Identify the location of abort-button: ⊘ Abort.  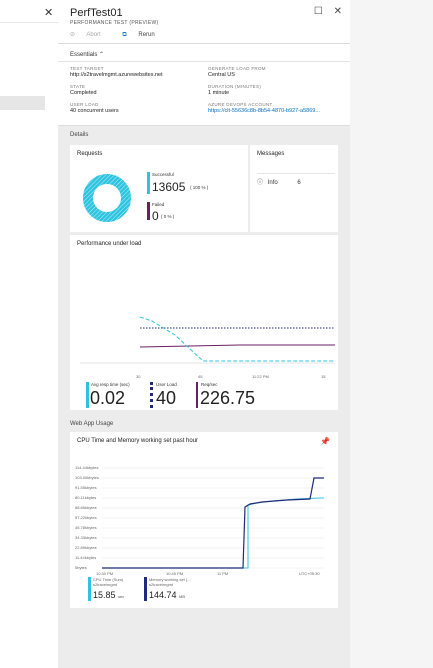
(91, 35).